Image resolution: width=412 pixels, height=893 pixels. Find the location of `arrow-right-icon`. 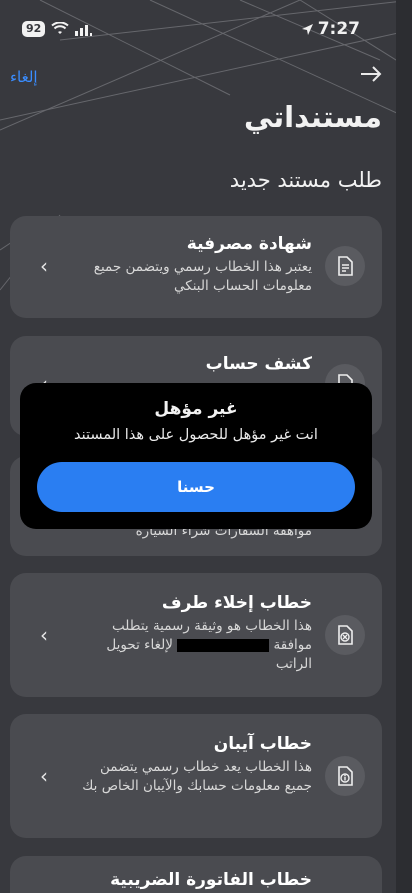

arrow-right-icon is located at coordinates (371, 74).